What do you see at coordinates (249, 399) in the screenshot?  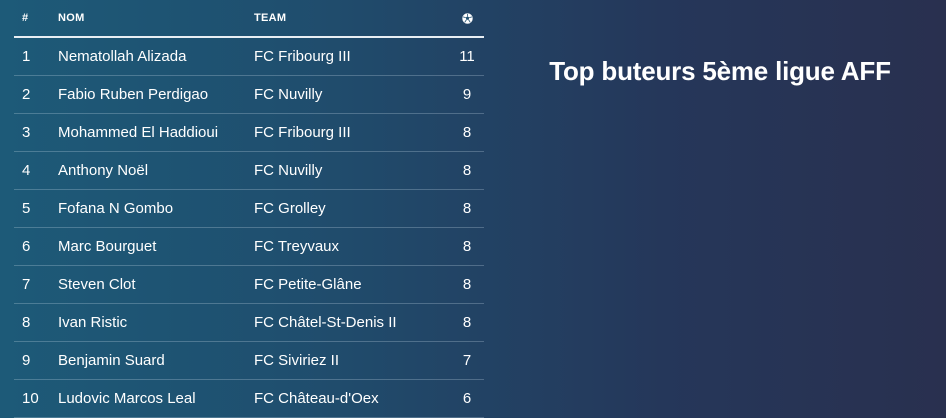 I see `table-row: 10 Ludovic Marcos Leal FC Château-d'Oex 6` at bounding box center [249, 399].